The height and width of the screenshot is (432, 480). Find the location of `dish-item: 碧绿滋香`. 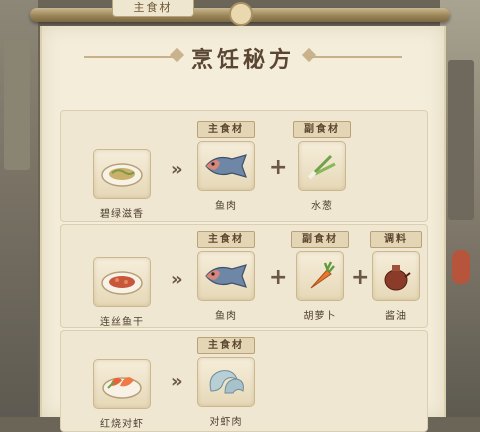

dish-item: 碧绿滋香 is located at coordinates (122, 184).